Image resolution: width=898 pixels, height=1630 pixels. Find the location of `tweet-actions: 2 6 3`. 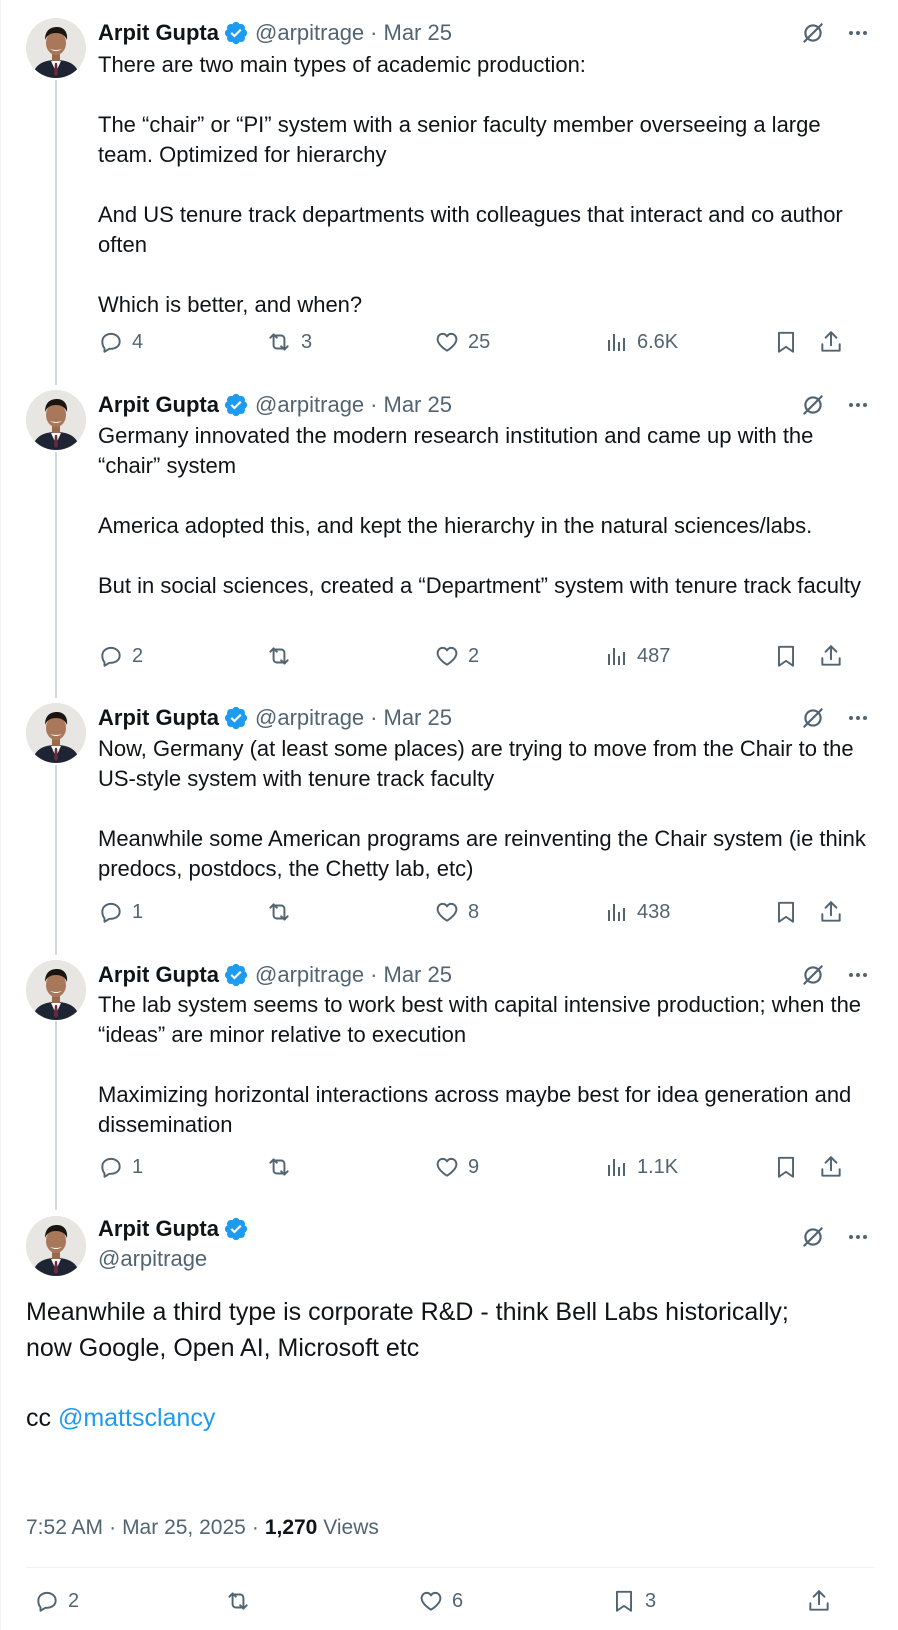

tweet-actions: 2 6 3 is located at coordinates (450, 1603).